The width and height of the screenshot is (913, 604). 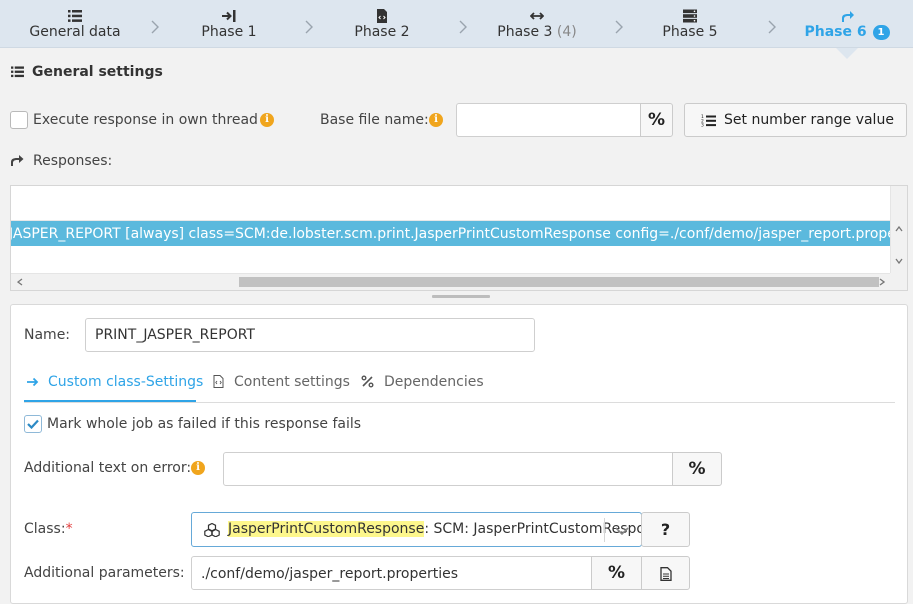 What do you see at coordinates (229, 16) in the screenshot?
I see `sign-in-icon` at bounding box center [229, 16].